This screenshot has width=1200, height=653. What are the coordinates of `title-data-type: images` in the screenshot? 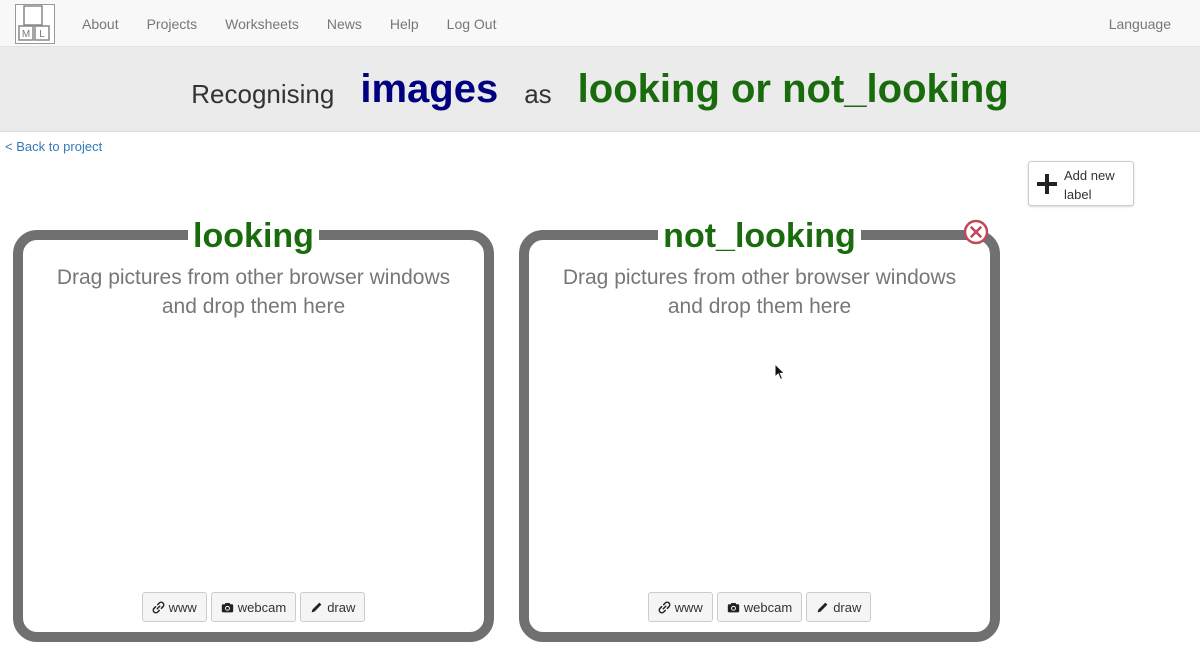 It's located at (429, 89).